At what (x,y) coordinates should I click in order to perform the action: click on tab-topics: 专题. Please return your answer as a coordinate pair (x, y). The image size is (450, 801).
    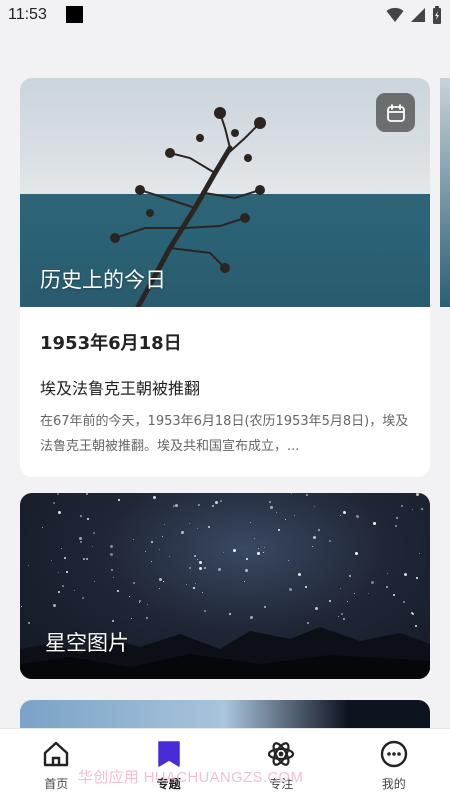
    Looking at the image, I should click on (169, 765).